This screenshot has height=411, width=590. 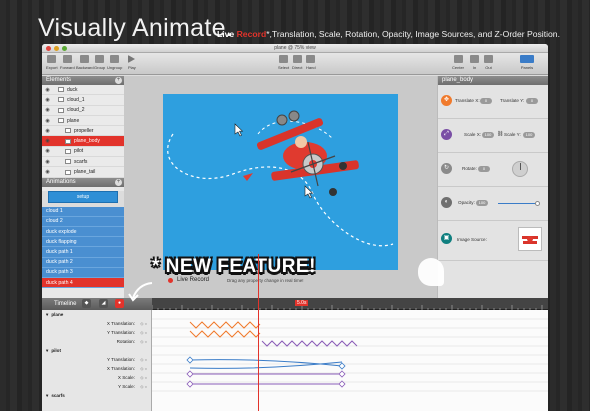 I want to click on animation-row: duck path 3, so click(x=83, y=272).